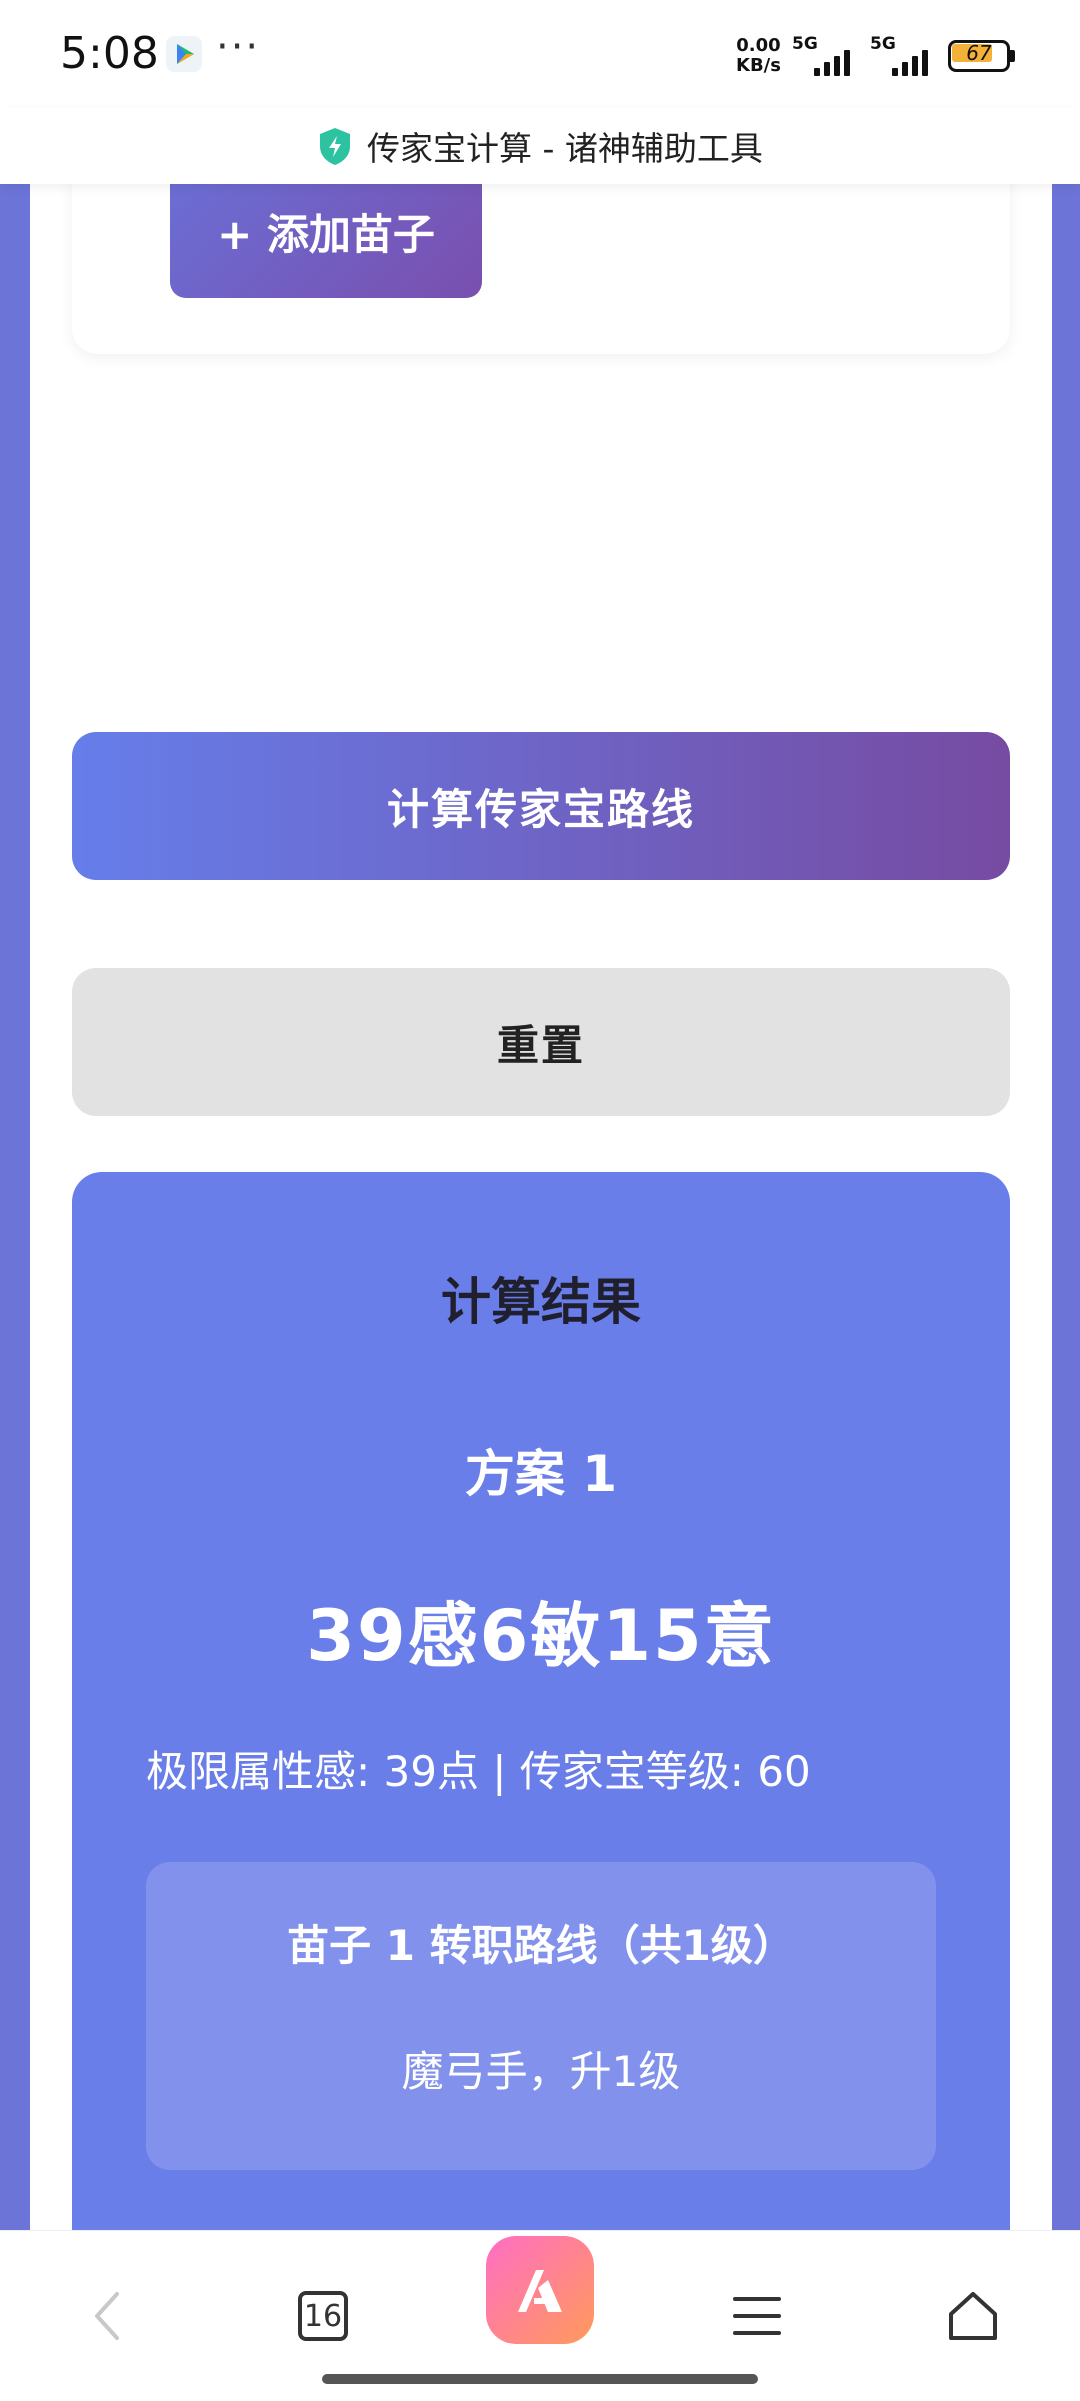  I want to click on back-icon, so click(107, 2316).